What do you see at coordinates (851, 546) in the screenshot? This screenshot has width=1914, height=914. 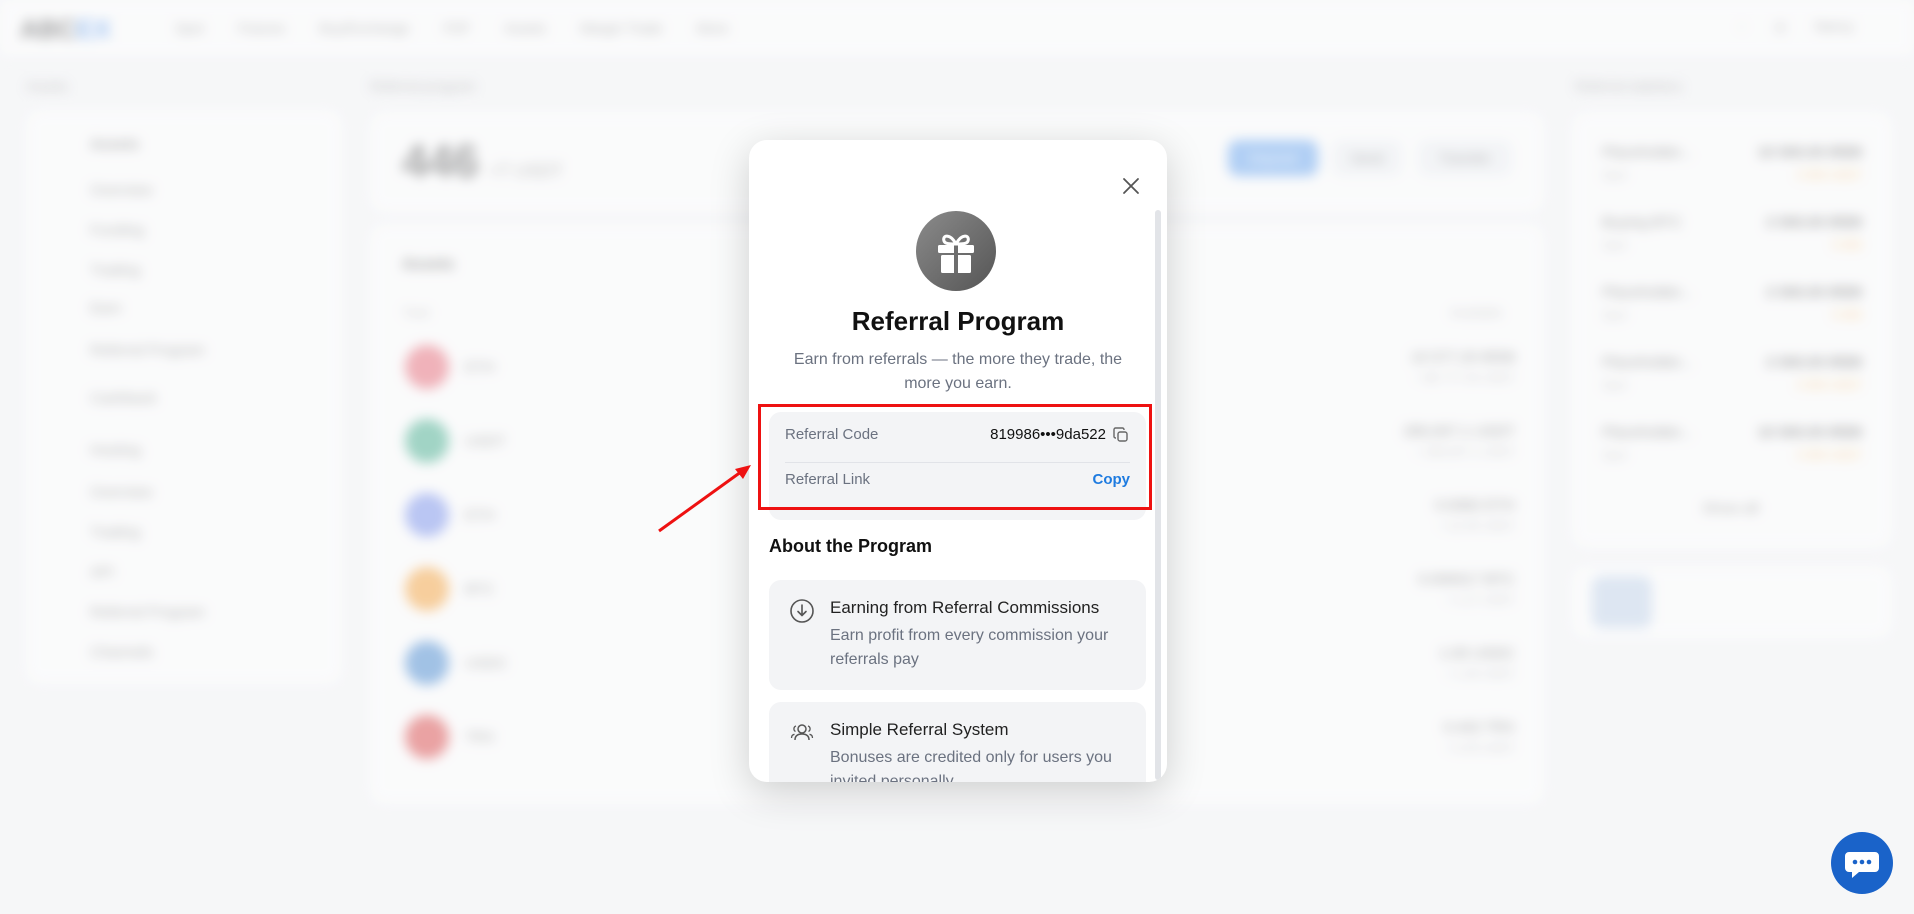 I see `about-title: About the Program` at bounding box center [851, 546].